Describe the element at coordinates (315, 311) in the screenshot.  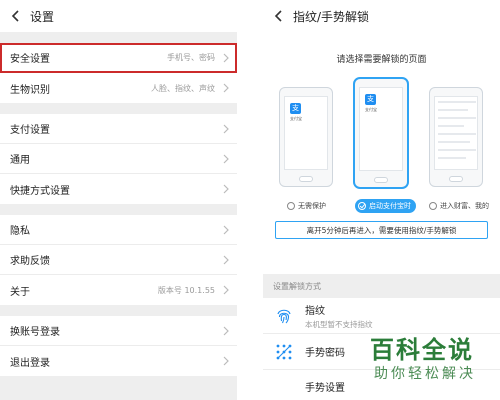
I see `fingerprint-title: 指纹` at that location.